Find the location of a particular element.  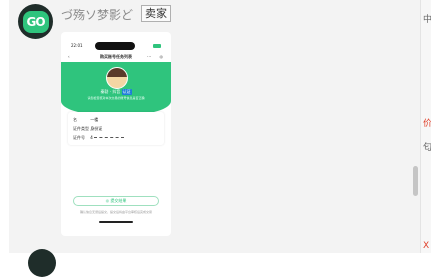

masked-id-number is located at coordinates (109, 138).